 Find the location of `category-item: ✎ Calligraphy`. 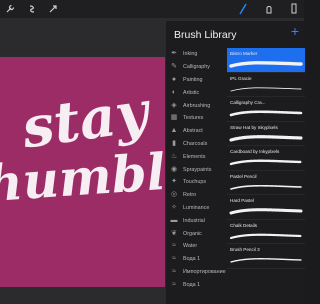

category-item: ✎ Calligraphy is located at coordinates (197, 67).